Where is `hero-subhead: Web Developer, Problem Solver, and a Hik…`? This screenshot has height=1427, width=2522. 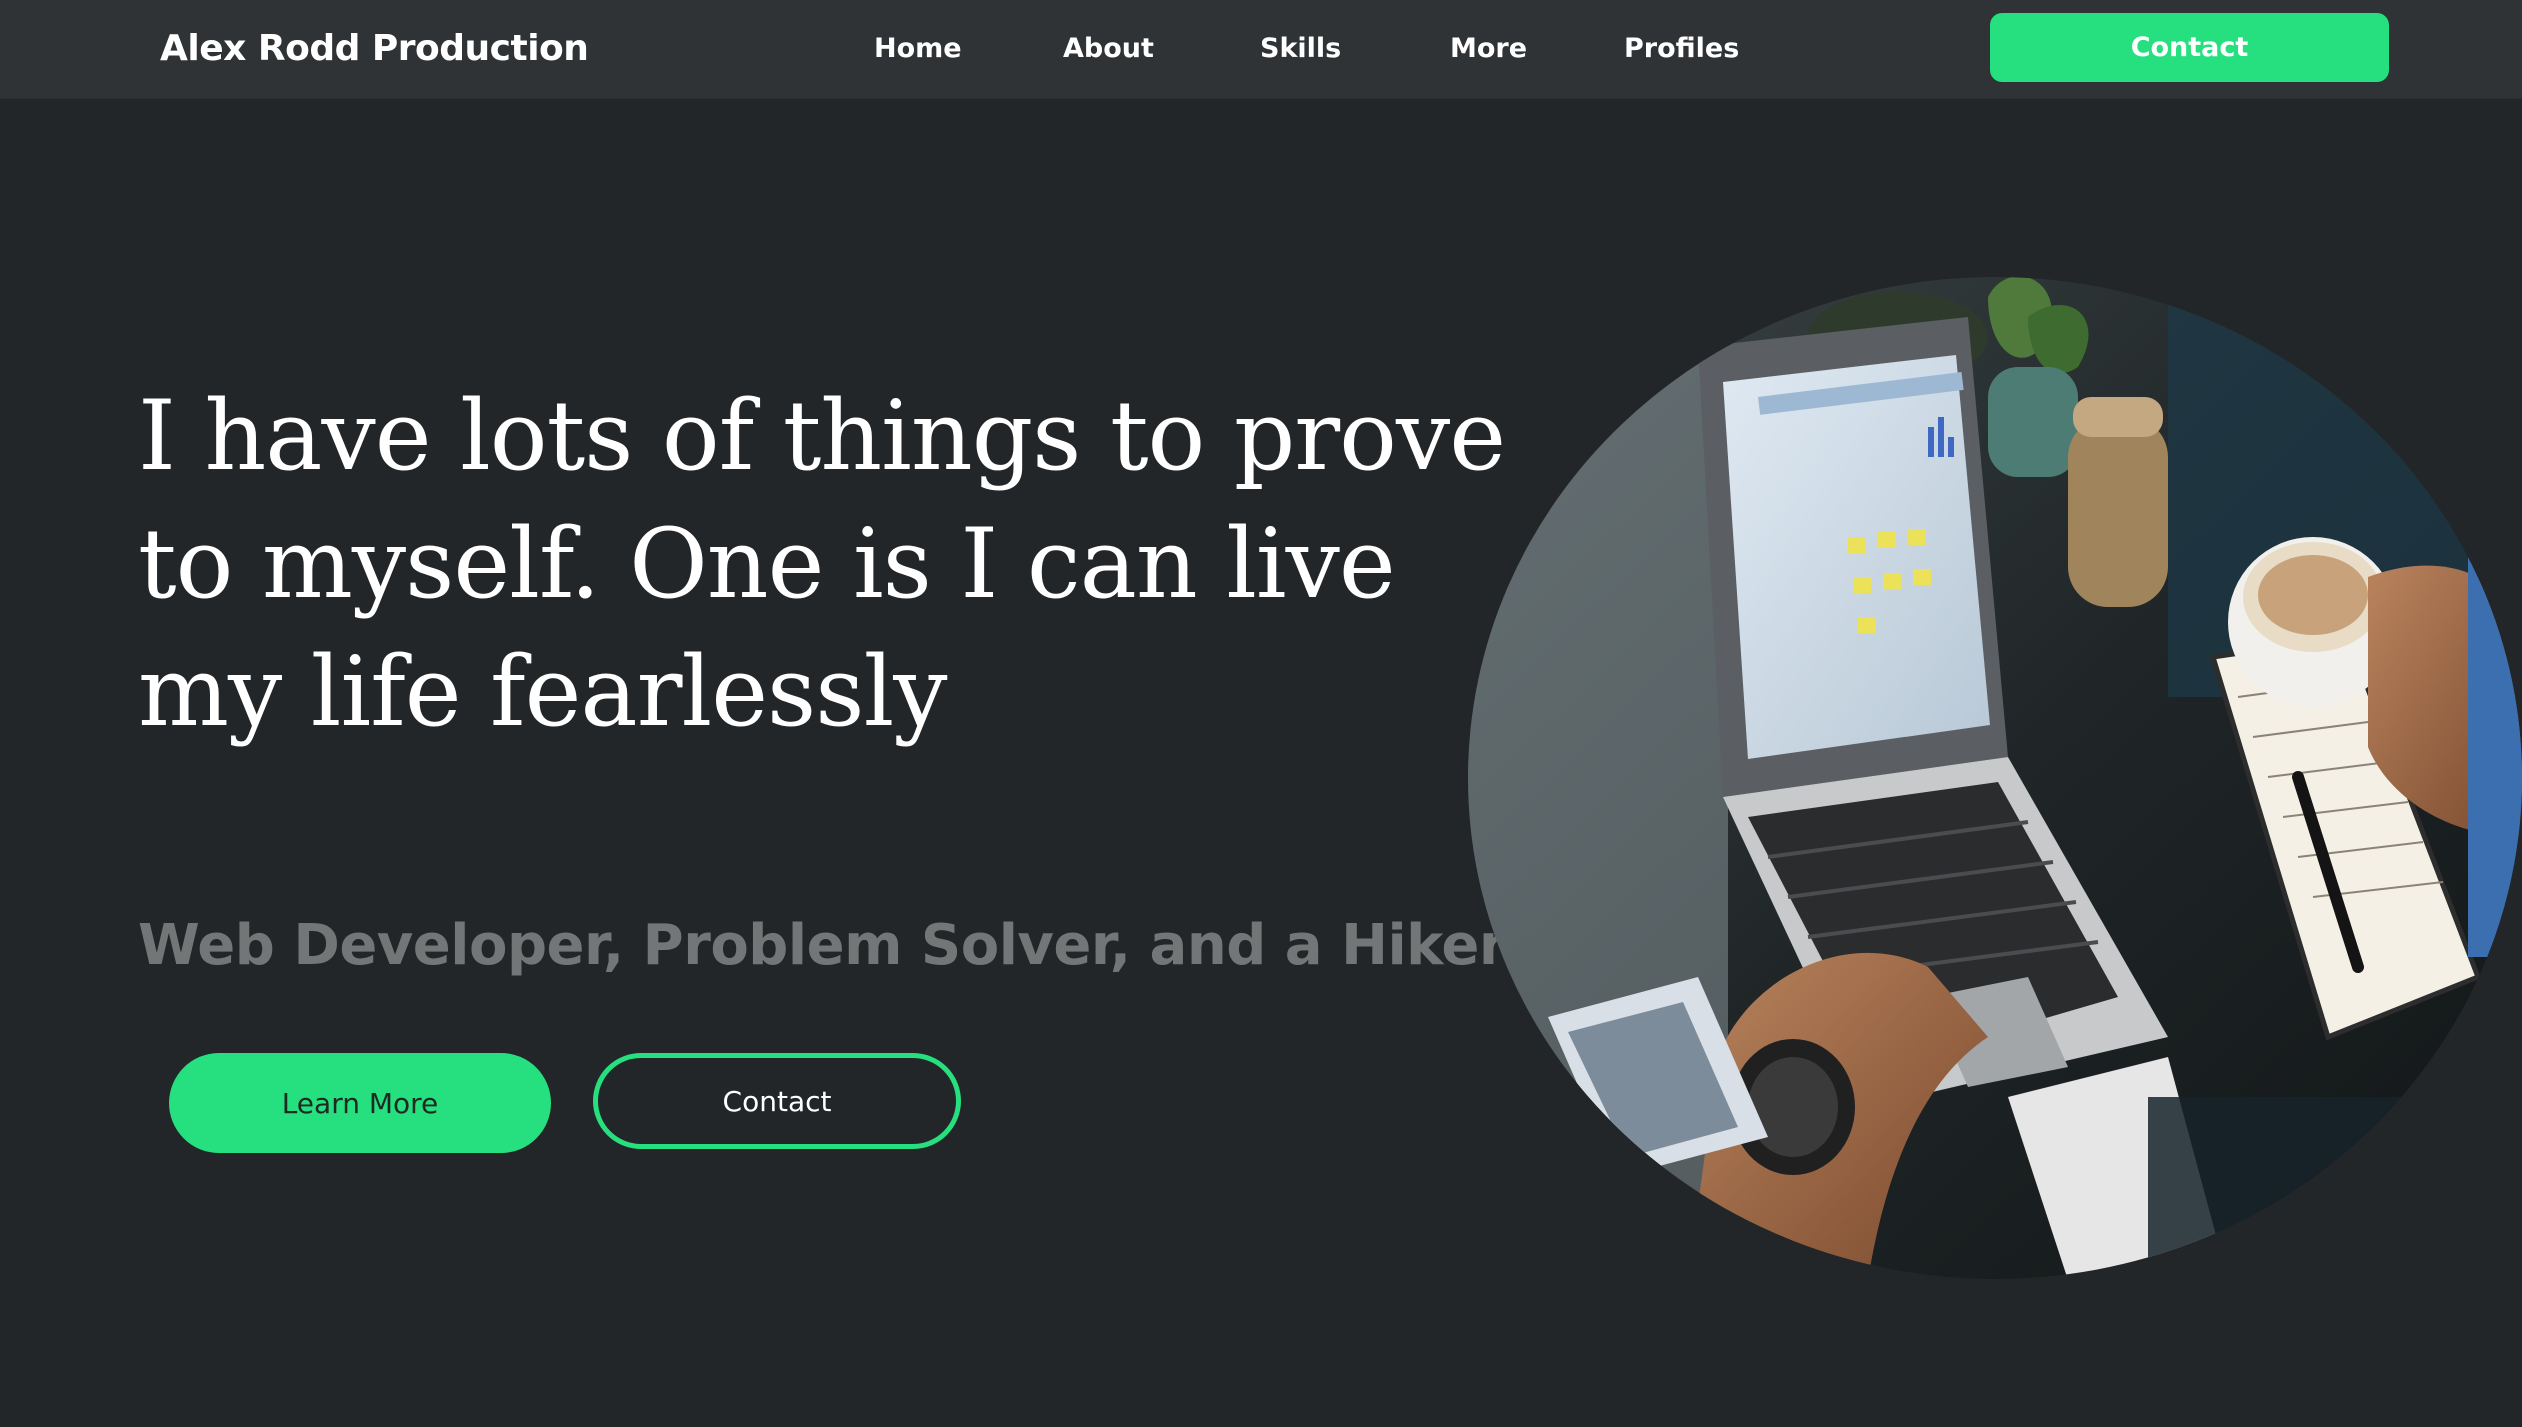
hero-subhead: Web Developer, Problem Solver, and a Hik… is located at coordinates (822, 945).